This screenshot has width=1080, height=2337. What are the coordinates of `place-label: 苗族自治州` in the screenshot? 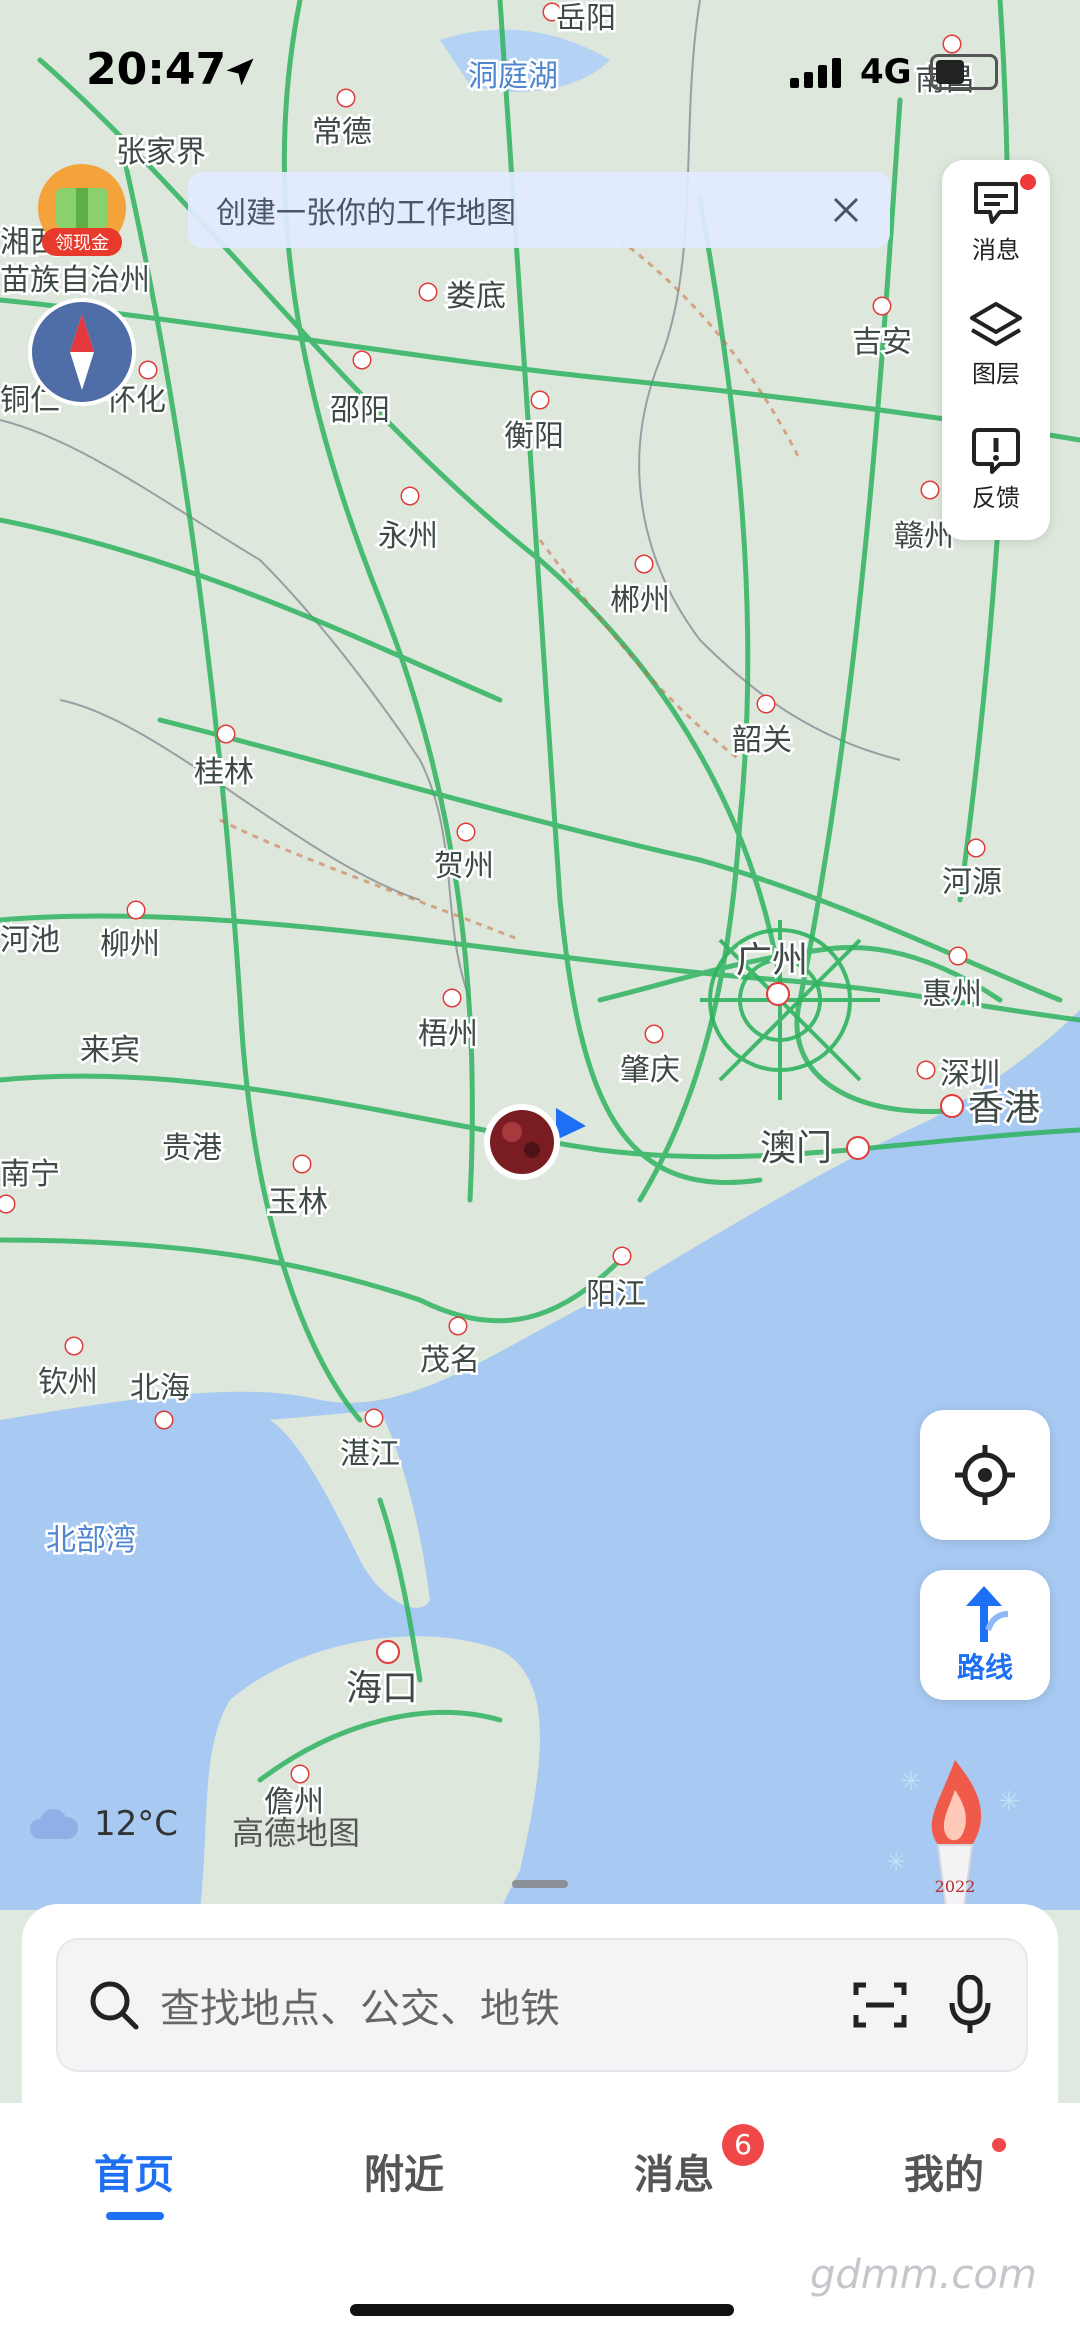 It's located at (75, 280).